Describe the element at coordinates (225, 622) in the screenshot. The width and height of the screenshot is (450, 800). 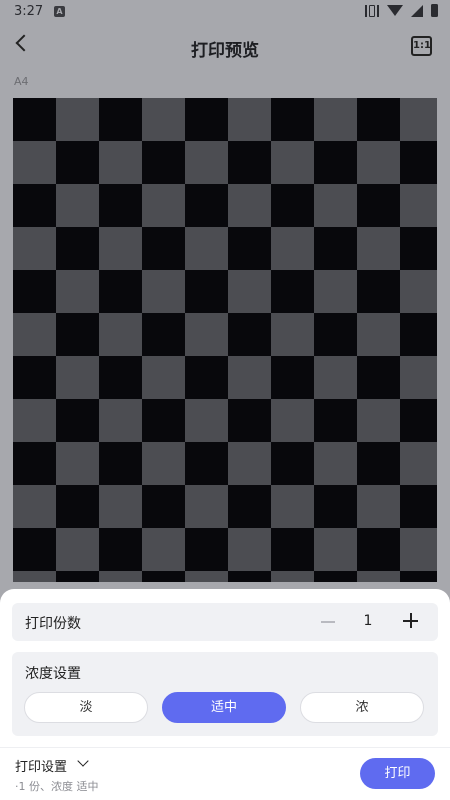
I see `copies-row: 打印份数 1` at that location.